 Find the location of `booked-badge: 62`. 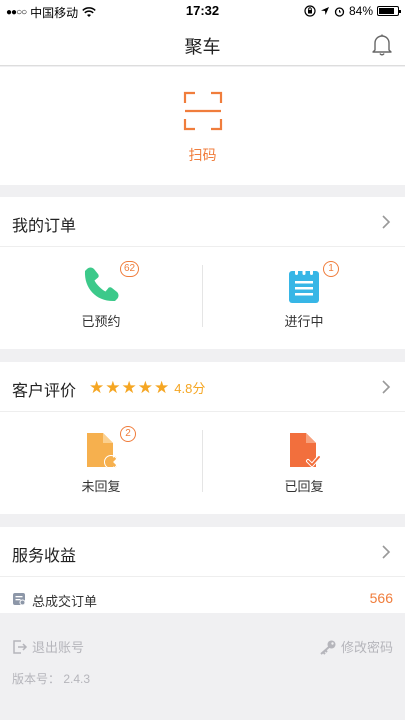

booked-badge: 62 is located at coordinates (130, 269).